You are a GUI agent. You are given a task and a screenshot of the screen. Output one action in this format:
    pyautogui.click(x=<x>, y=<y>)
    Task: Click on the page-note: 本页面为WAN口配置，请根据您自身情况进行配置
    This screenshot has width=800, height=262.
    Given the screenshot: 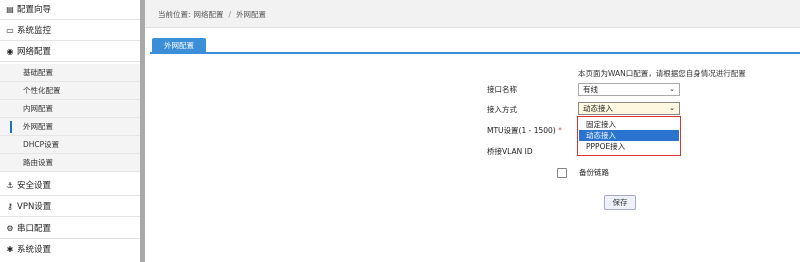 What is the action you would take?
    pyautogui.click(x=662, y=73)
    